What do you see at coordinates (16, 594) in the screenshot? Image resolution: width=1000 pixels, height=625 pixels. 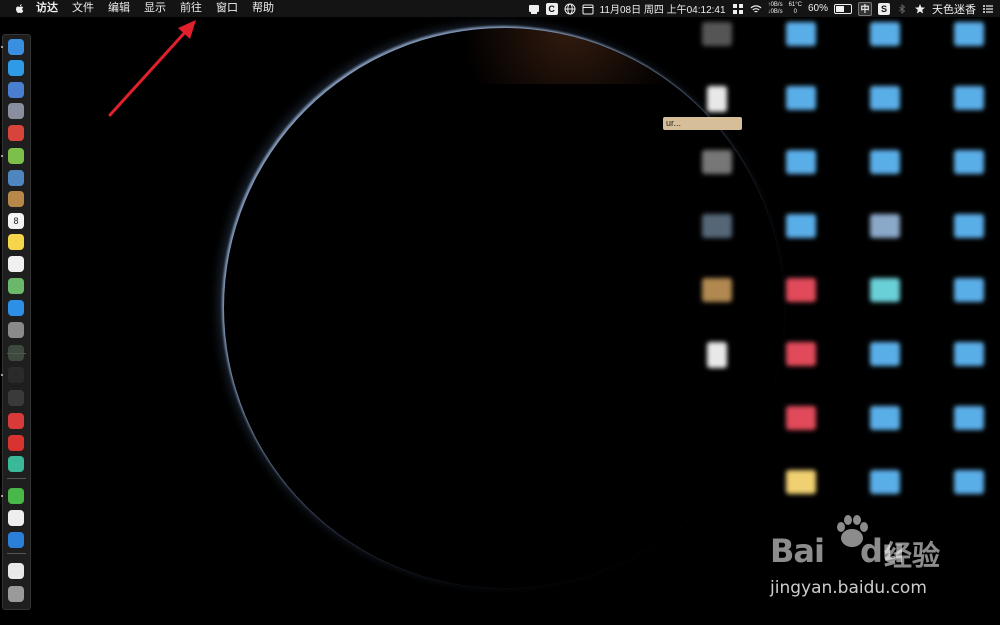 I see `trash-icon` at bounding box center [16, 594].